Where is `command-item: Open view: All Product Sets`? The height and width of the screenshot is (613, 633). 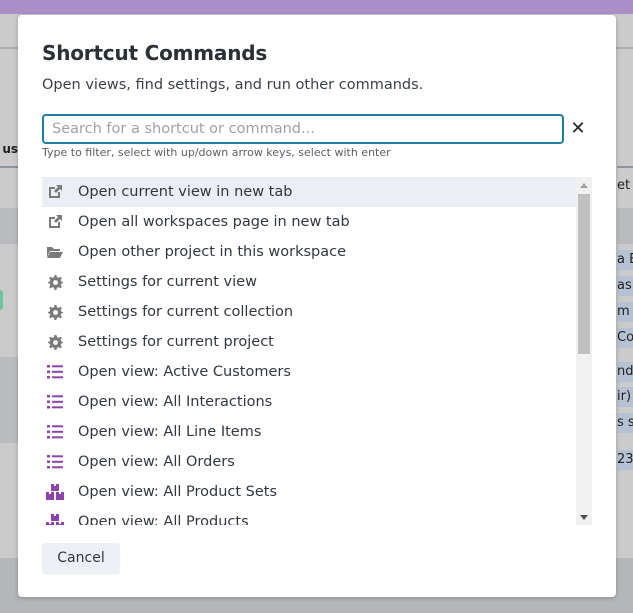
command-item: Open view: All Product Sets is located at coordinates (317, 492).